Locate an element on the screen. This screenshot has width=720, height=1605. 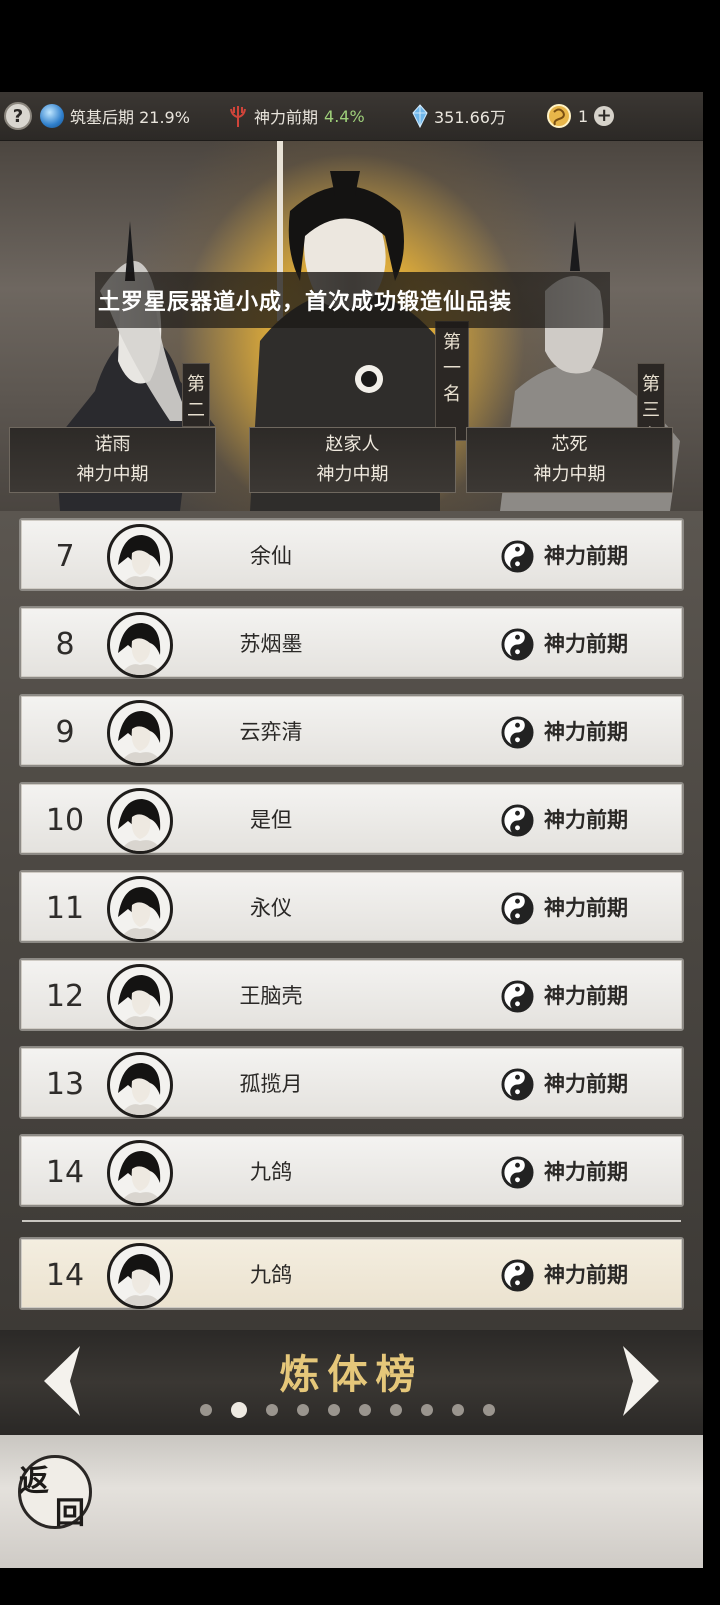
coin-count: 1 is located at coordinates (583, 116).